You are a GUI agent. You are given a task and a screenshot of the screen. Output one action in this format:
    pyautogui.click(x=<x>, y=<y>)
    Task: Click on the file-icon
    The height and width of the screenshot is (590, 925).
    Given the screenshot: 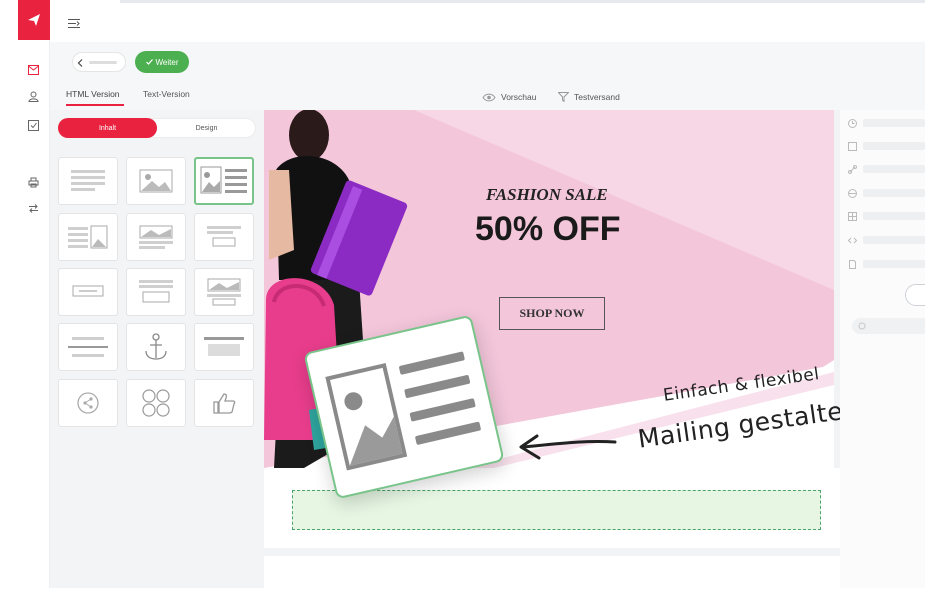 What is the action you would take?
    pyautogui.click(x=852, y=264)
    